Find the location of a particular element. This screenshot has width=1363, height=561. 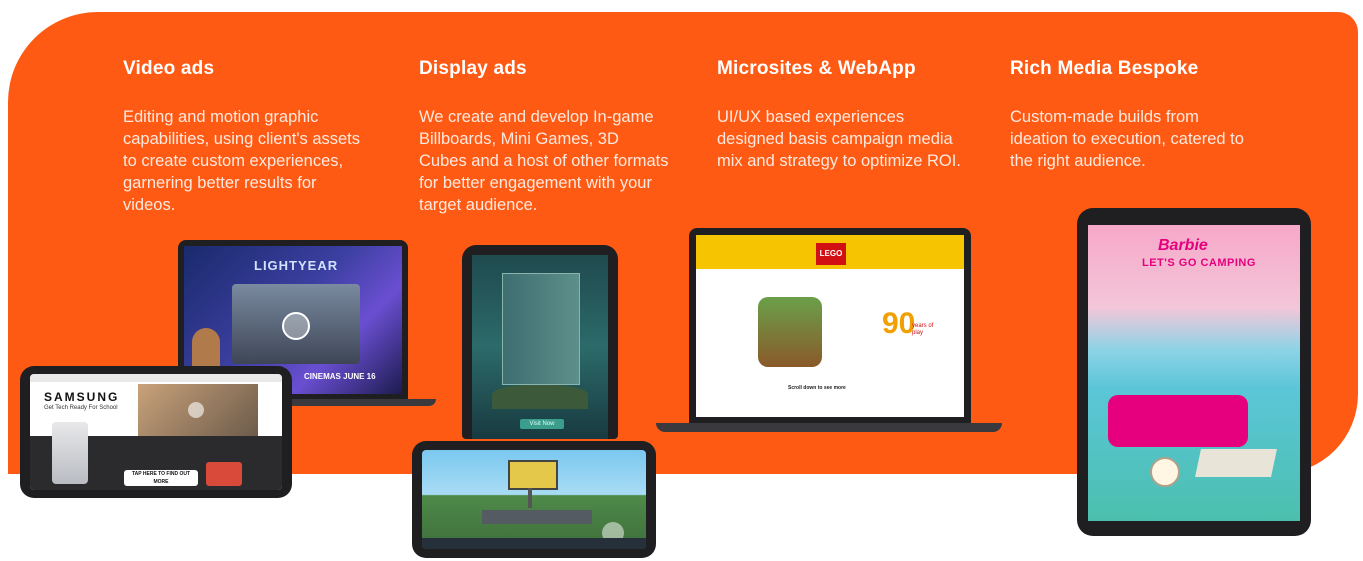

microsites-title: Microsites & WebApp is located at coordinates (816, 68).